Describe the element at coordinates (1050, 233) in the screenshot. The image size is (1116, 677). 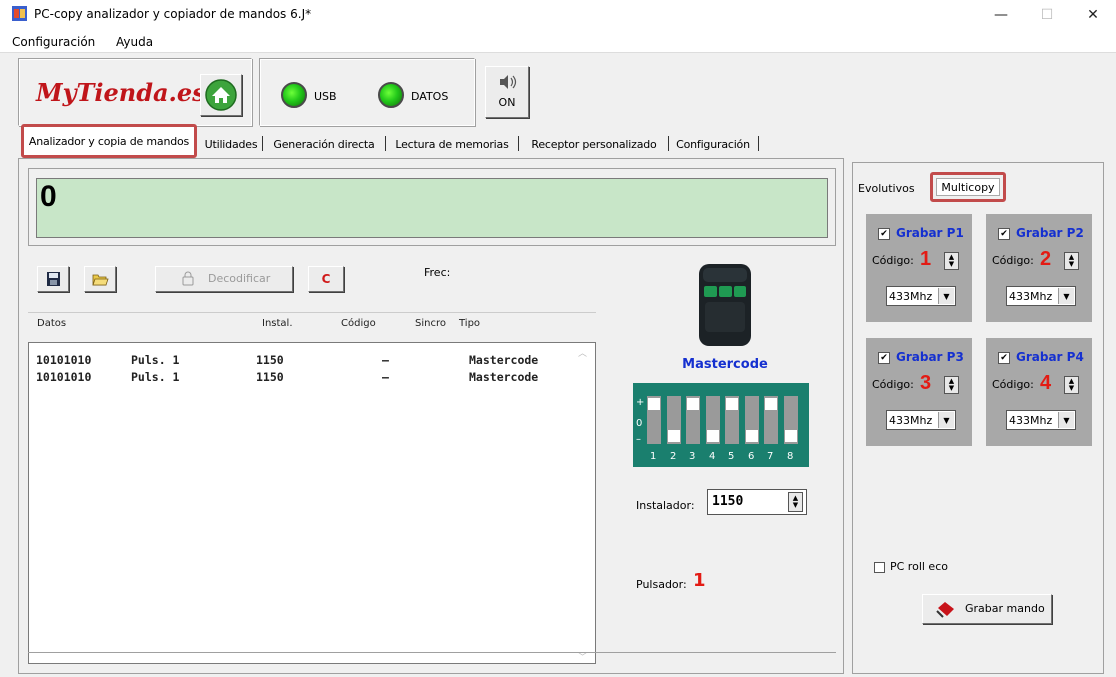
I see `grabar-slot-label: Grabar P2` at that location.